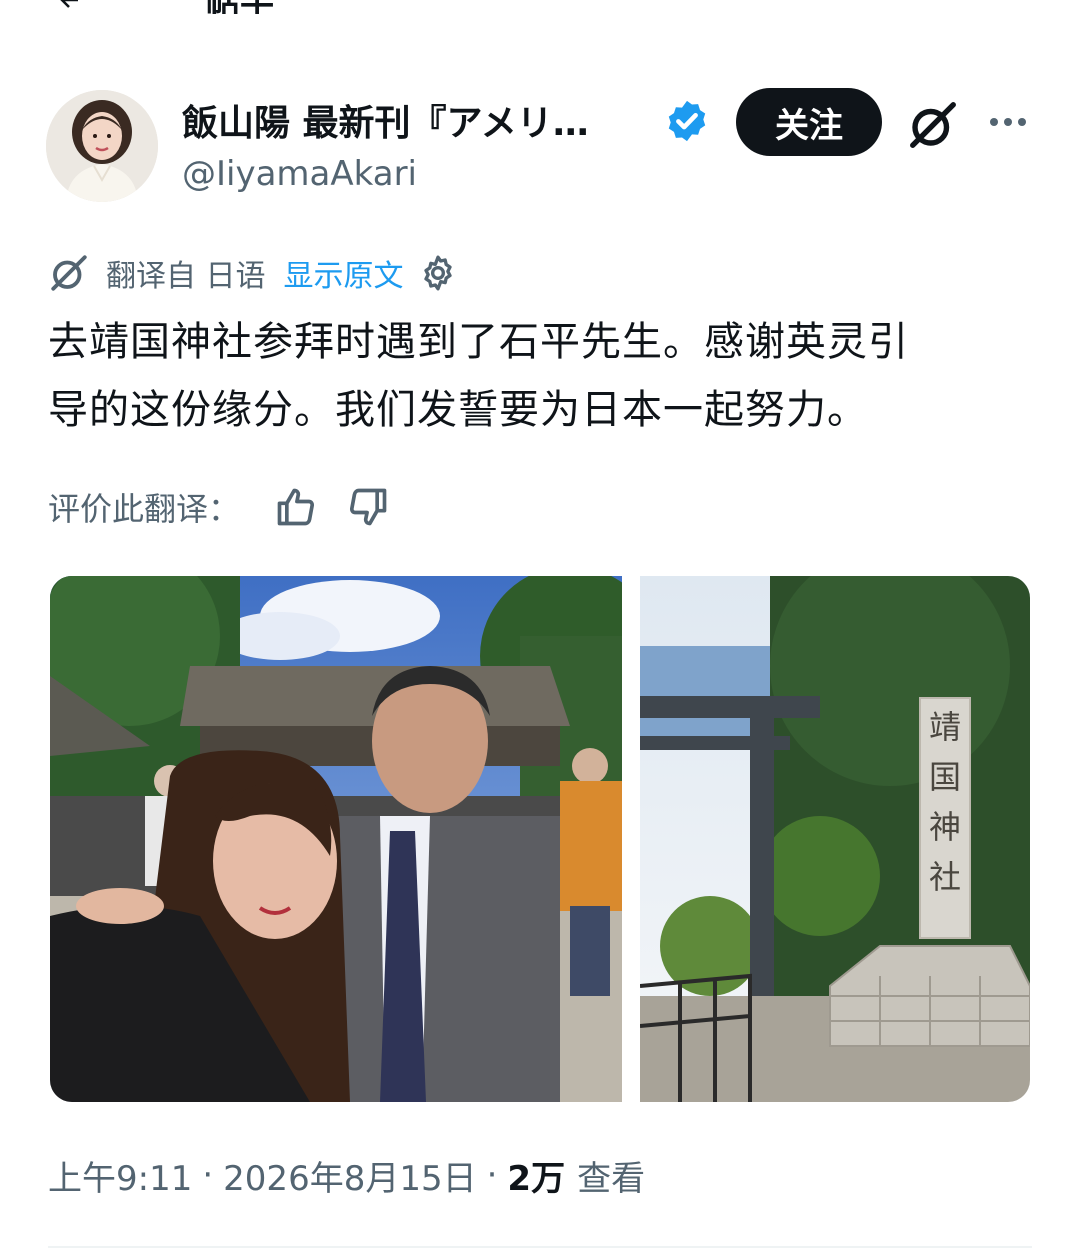 The height and width of the screenshot is (1252, 1080). What do you see at coordinates (611, 1178) in the screenshot?
I see `views-label: 查看` at bounding box center [611, 1178].